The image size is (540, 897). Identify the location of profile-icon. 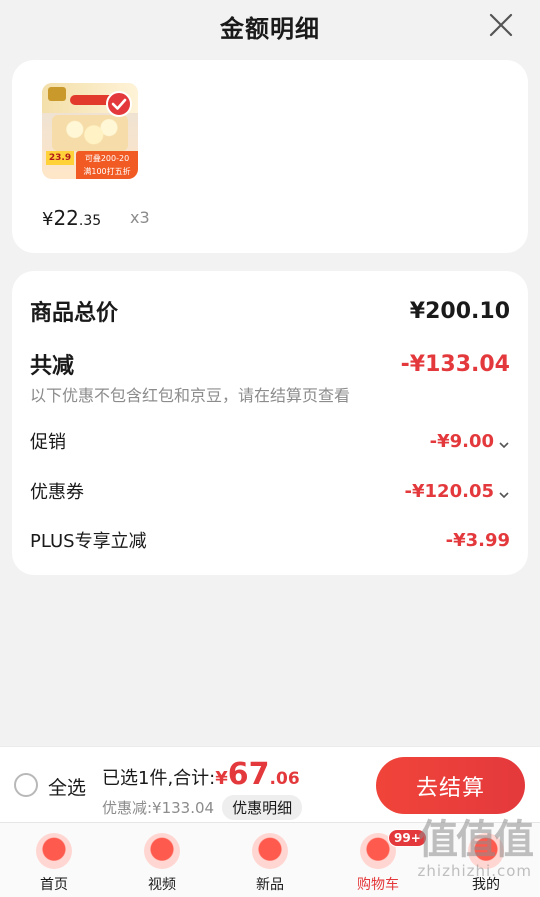
(486, 851).